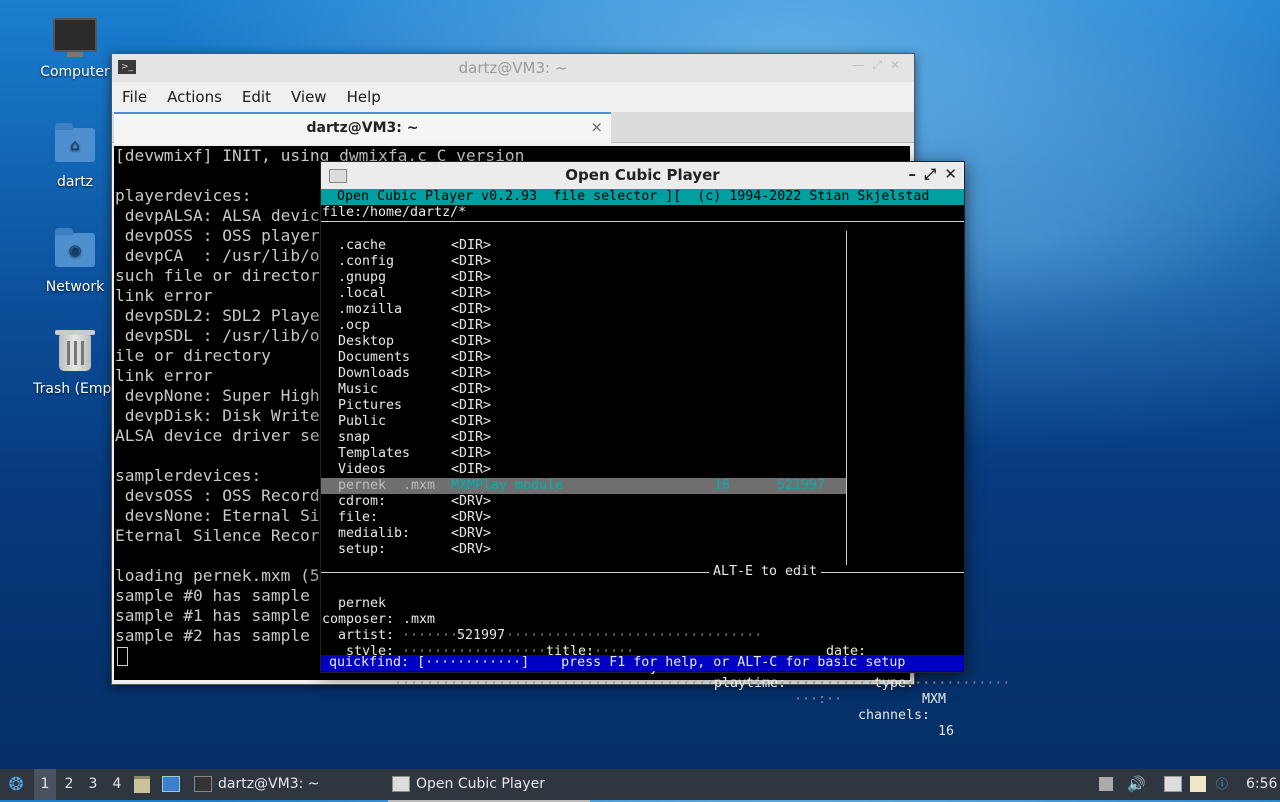 Image resolution: width=1280 pixels, height=802 pixels. What do you see at coordinates (596, 127) in the screenshot?
I see `tab-close-icon: ×` at bounding box center [596, 127].